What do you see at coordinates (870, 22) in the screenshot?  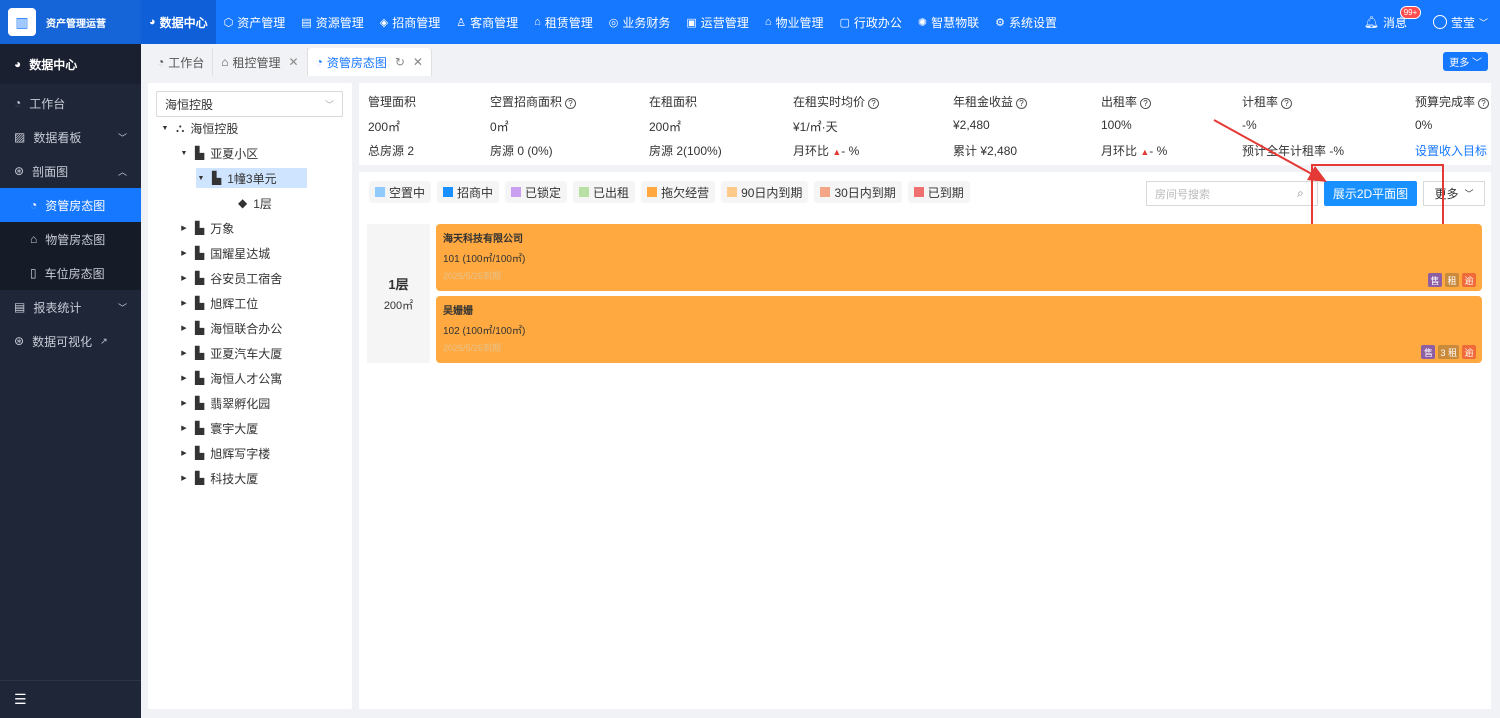 I see `topnav-admin: ▢ 行政办公` at bounding box center [870, 22].